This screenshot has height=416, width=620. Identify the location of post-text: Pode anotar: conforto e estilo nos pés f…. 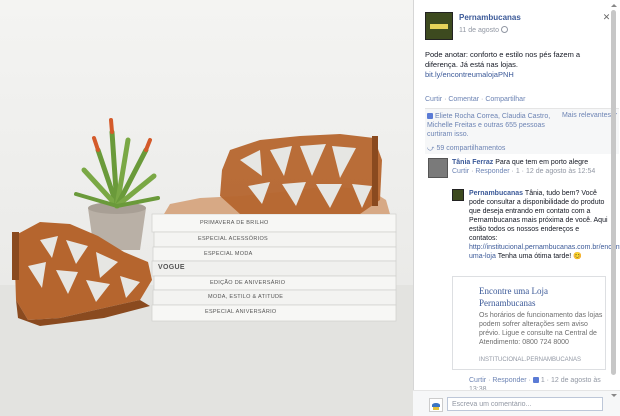
(520, 65).